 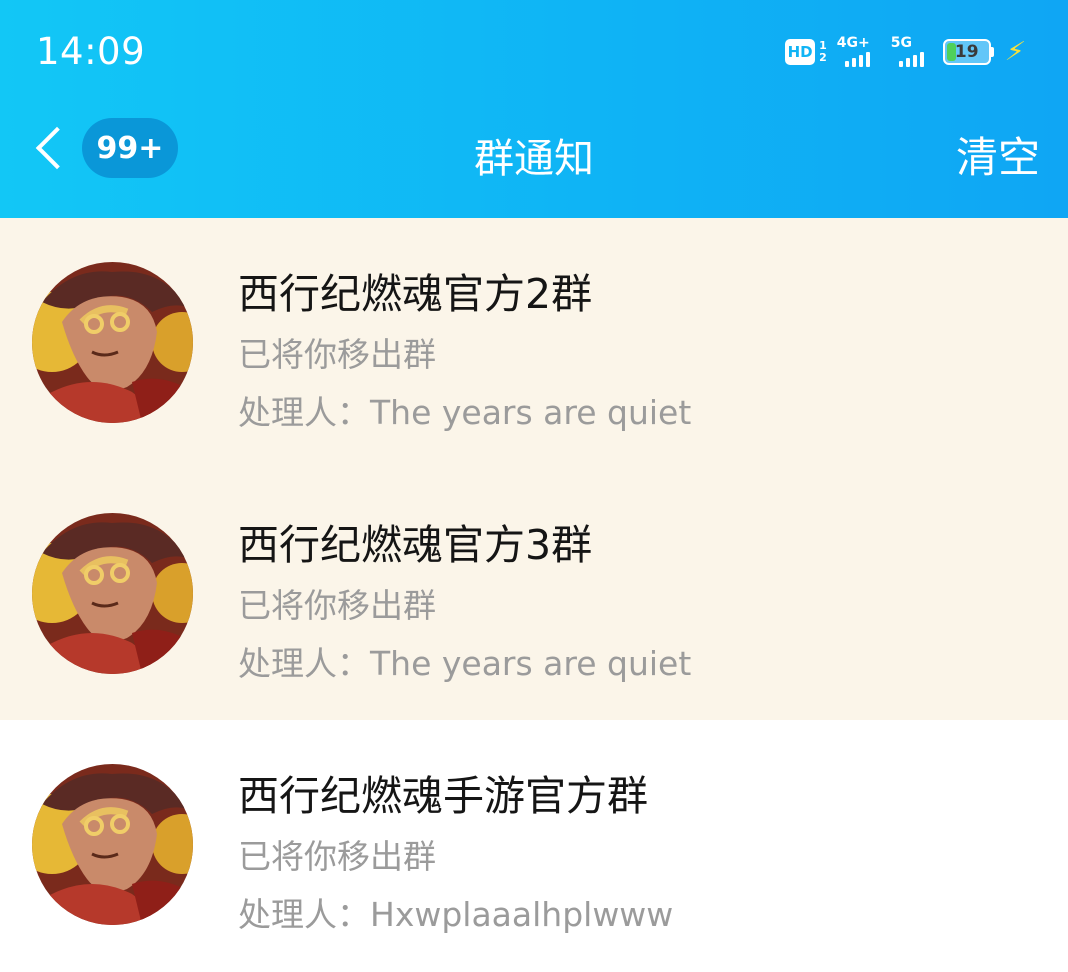 What do you see at coordinates (823, 51) in the screenshot?
I see `hd-sim-indicator: 1 2` at bounding box center [823, 51].